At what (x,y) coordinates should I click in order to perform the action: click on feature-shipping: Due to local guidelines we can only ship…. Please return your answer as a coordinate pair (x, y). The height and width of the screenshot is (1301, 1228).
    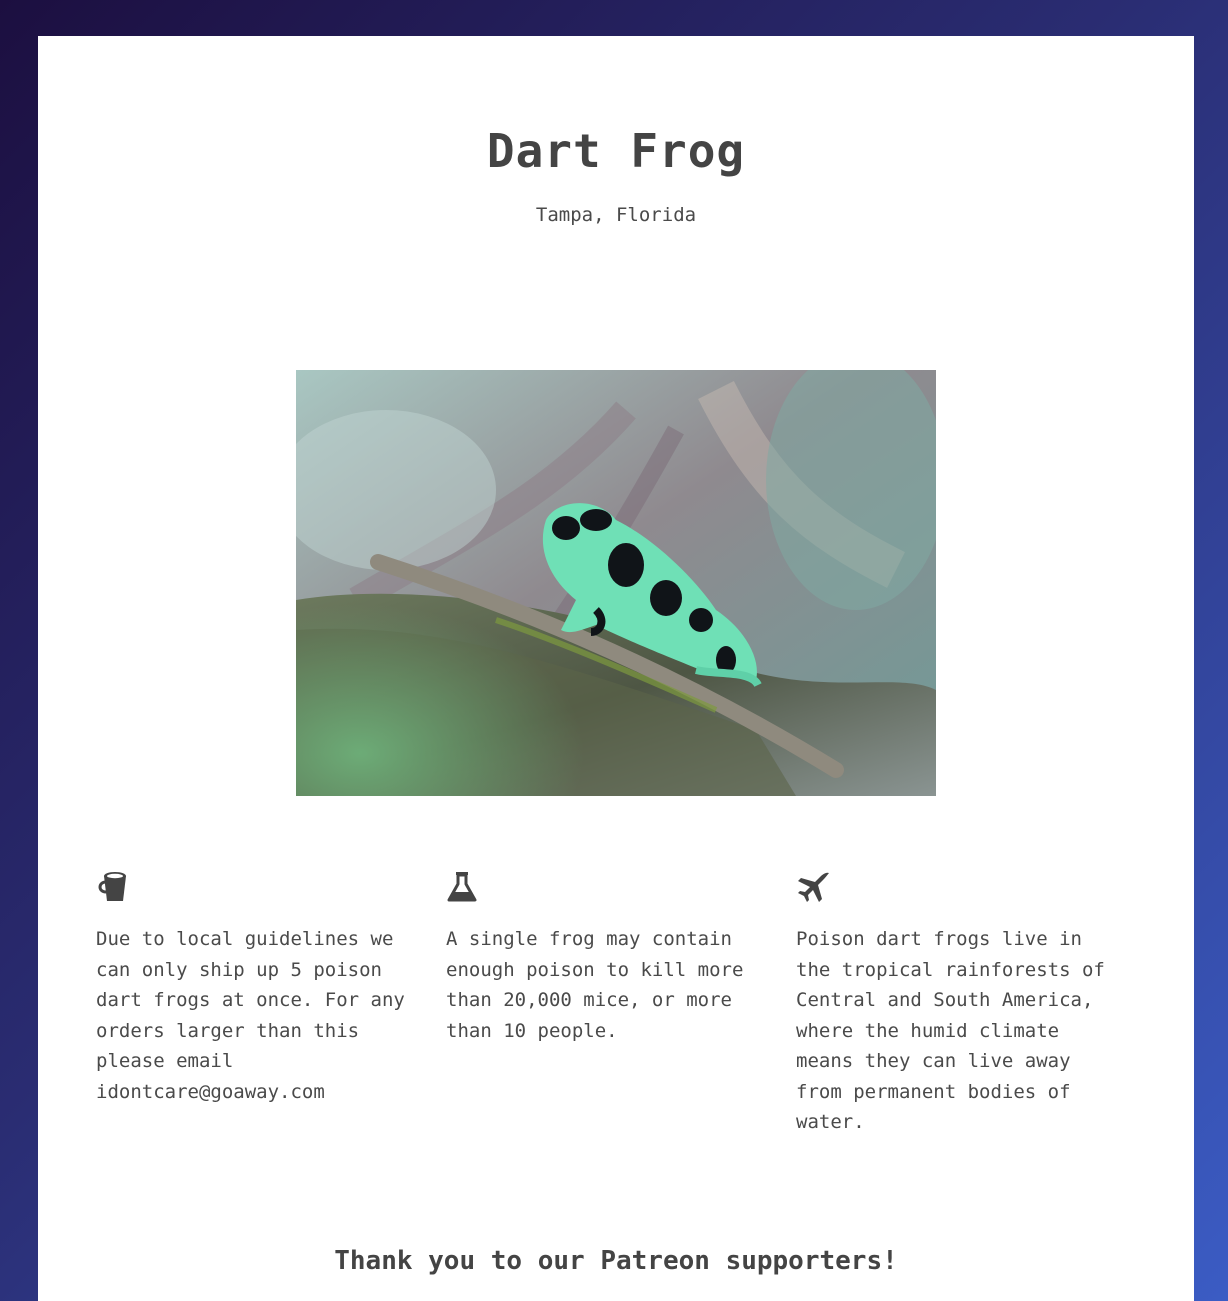
    Looking at the image, I should click on (271, 1004).